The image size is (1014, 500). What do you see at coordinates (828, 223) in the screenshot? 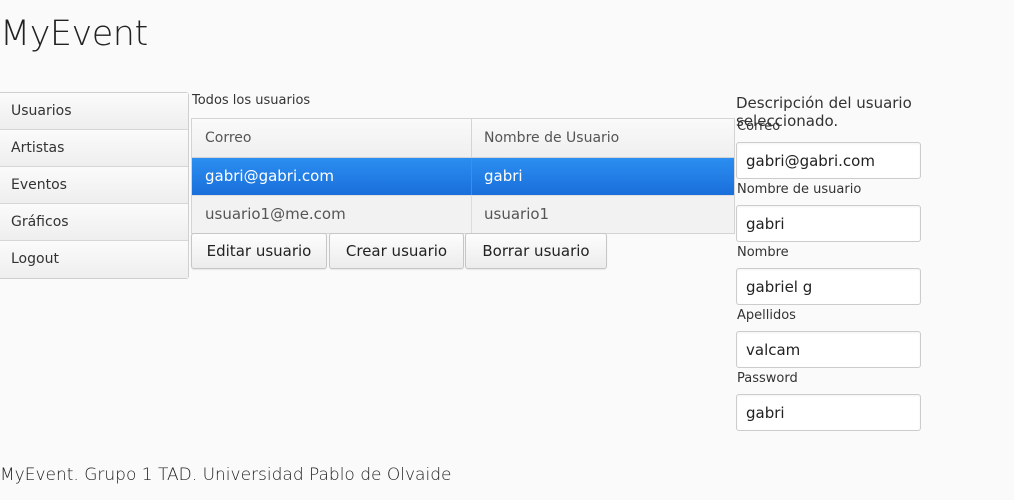
I see `username-field` at bounding box center [828, 223].